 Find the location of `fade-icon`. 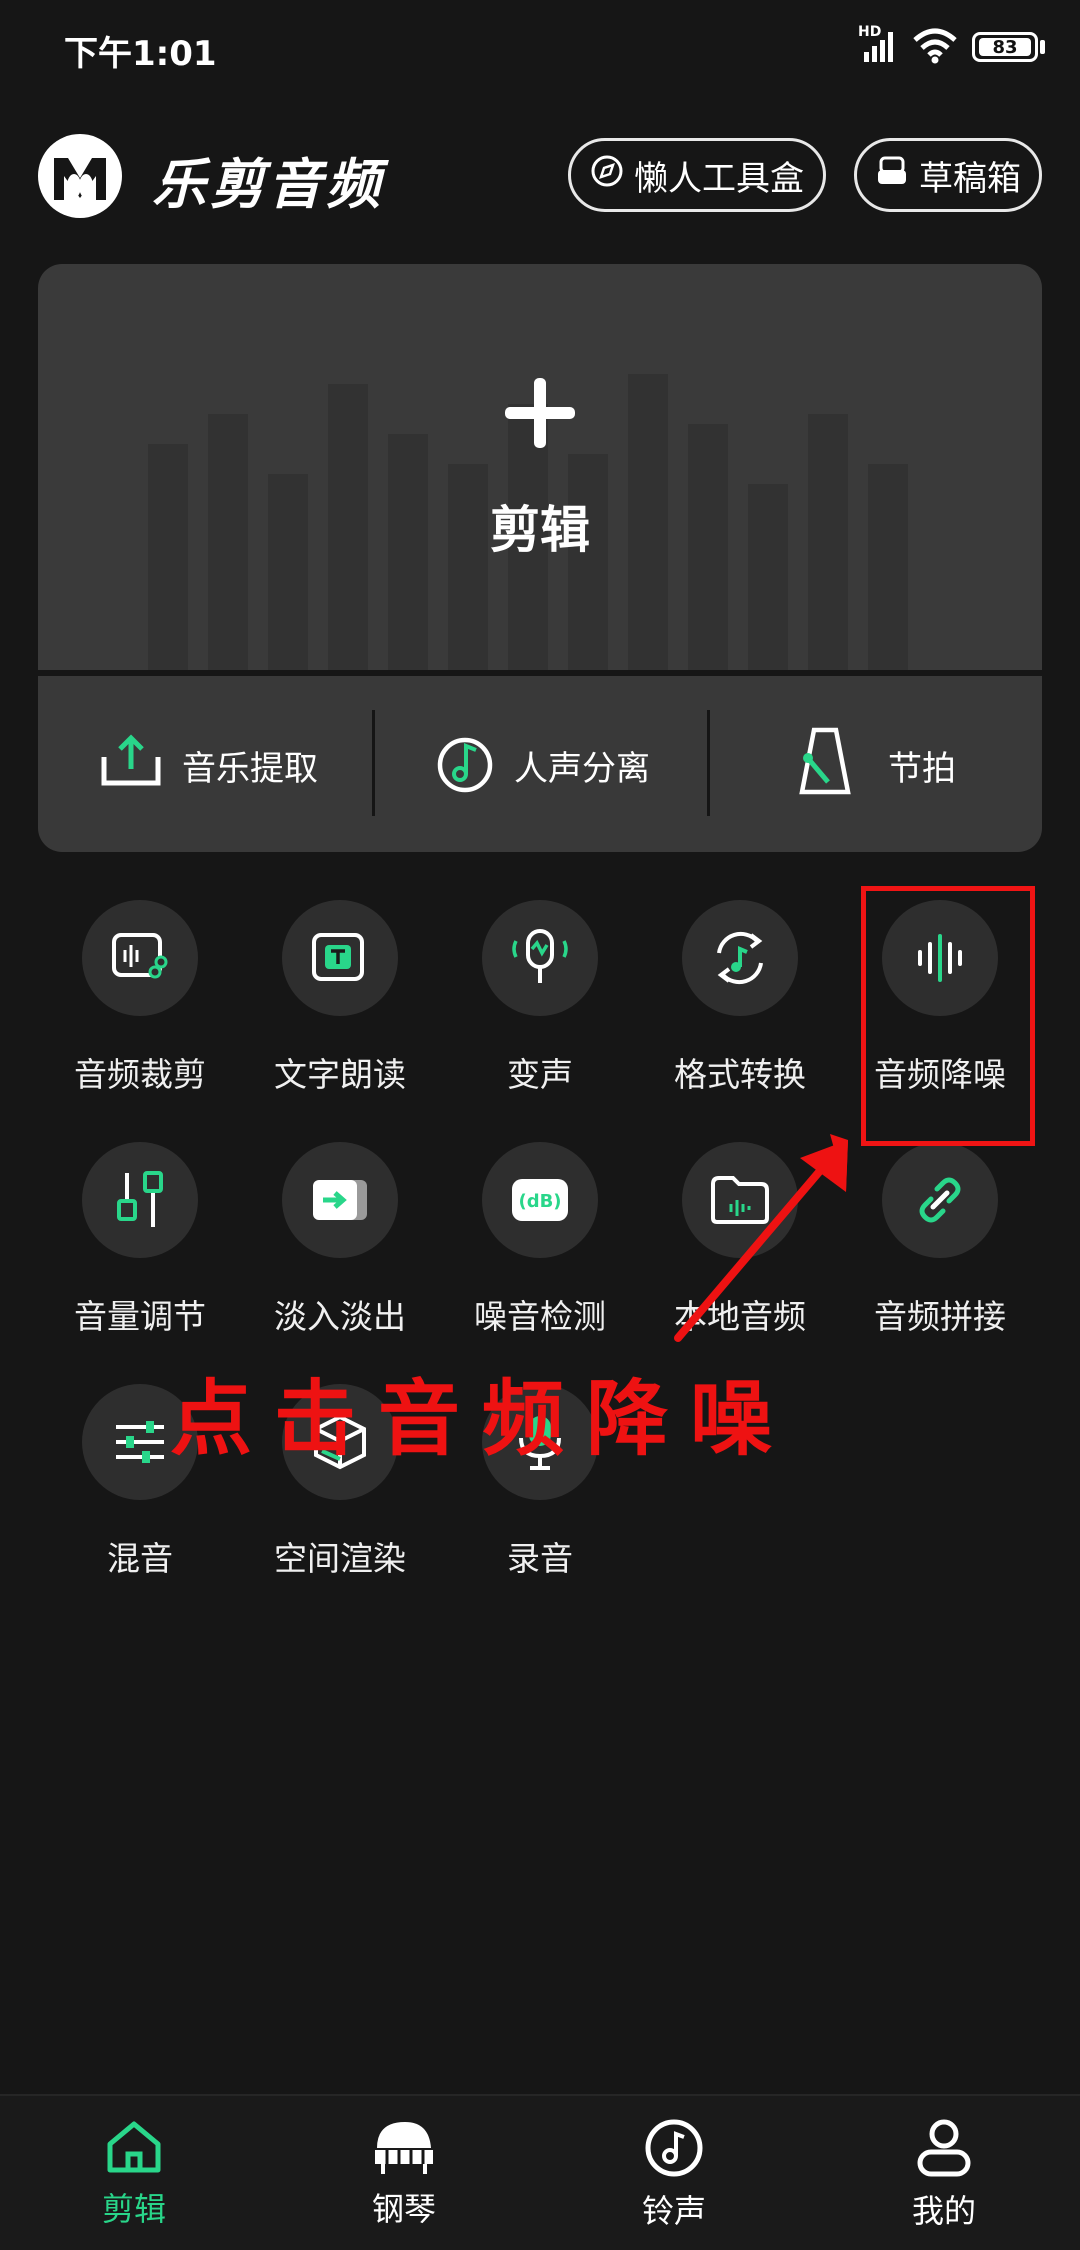

fade-icon is located at coordinates (340, 1200).